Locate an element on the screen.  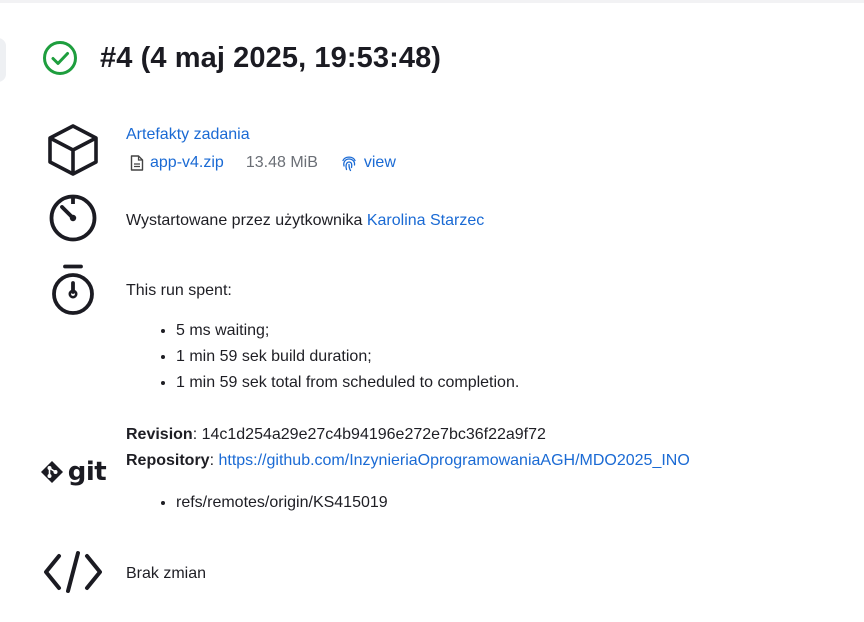
changes-text: Brak zmian is located at coordinates (166, 573).